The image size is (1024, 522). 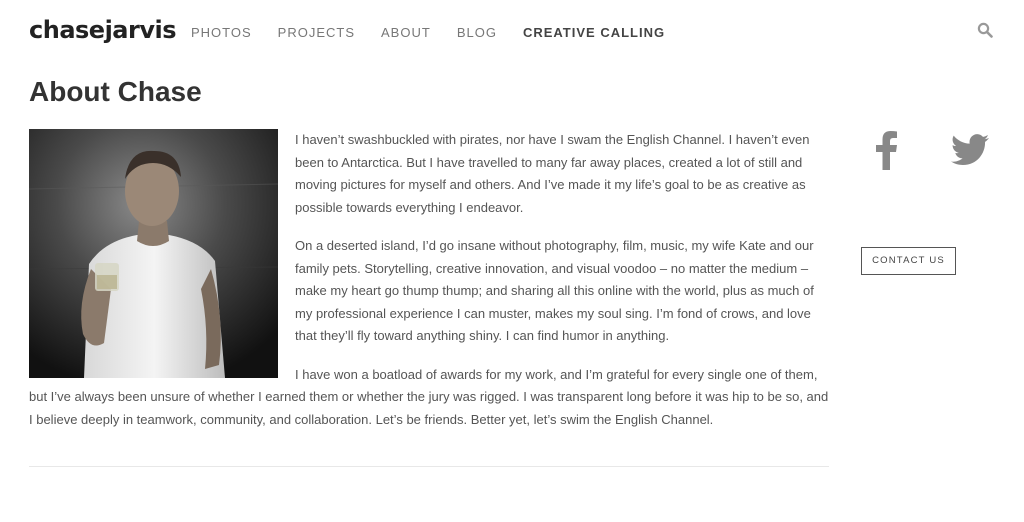 What do you see at coordinates (115, 91) in the screenshot?
I see `page-title: About Chase` at bounding box center [115, 91].